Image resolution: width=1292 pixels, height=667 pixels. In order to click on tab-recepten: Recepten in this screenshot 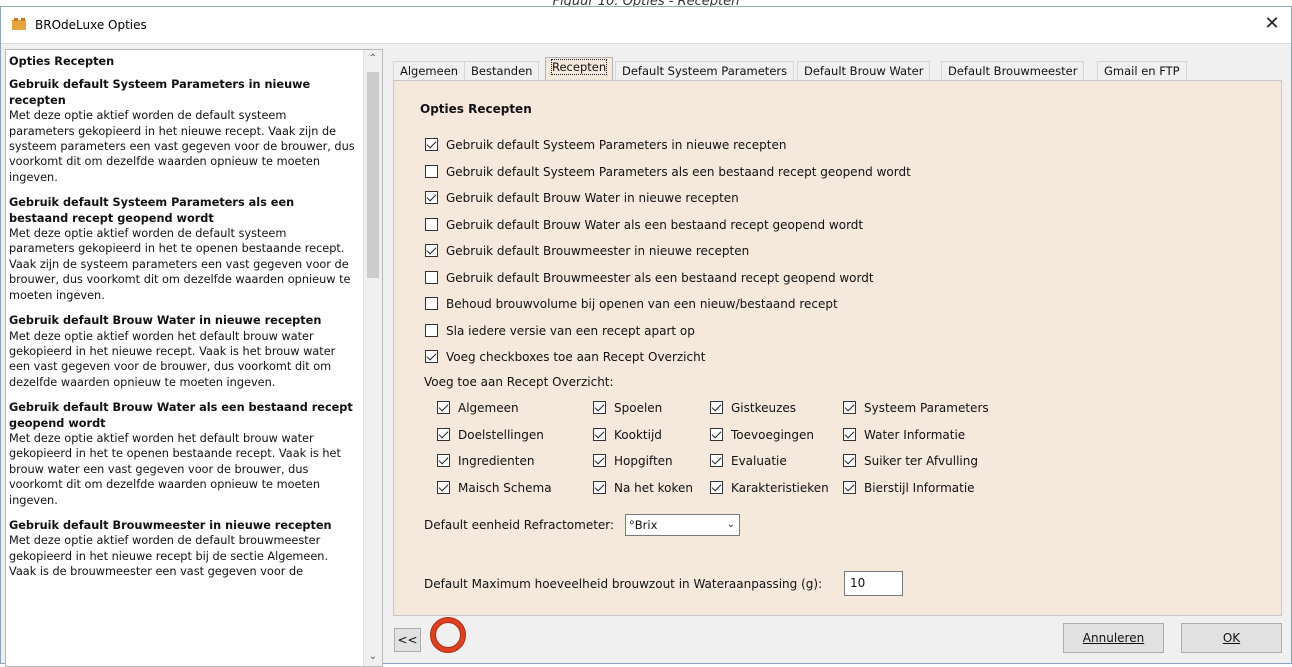, I will do `click(579, 69)`.